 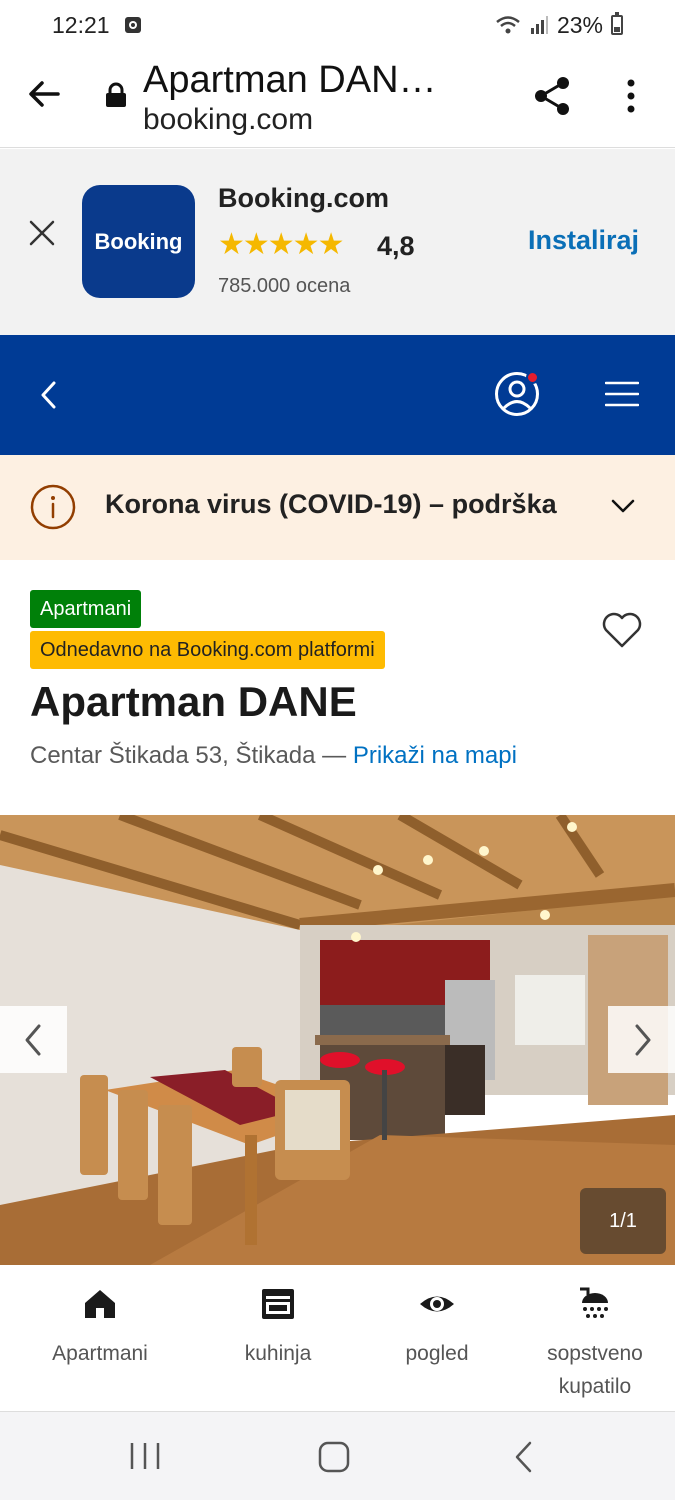 I want to click on facility-apartments: Apartmani, so click(x=100, y=1327).